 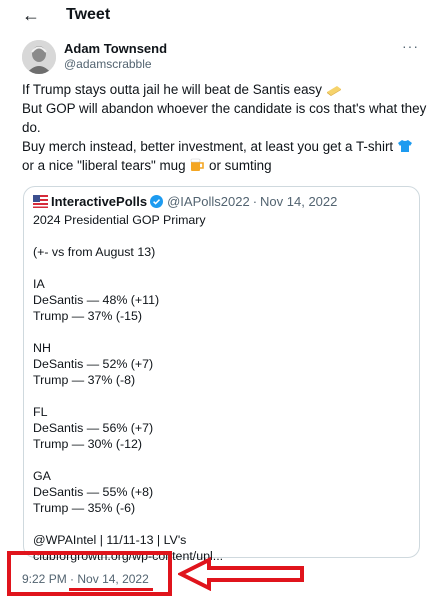 What do you see at coordinates (147, 165) in the screenshot?
I see `tweet-line: or a nice "liberal tears" mug or sumting` at bounding box center [147, 165].